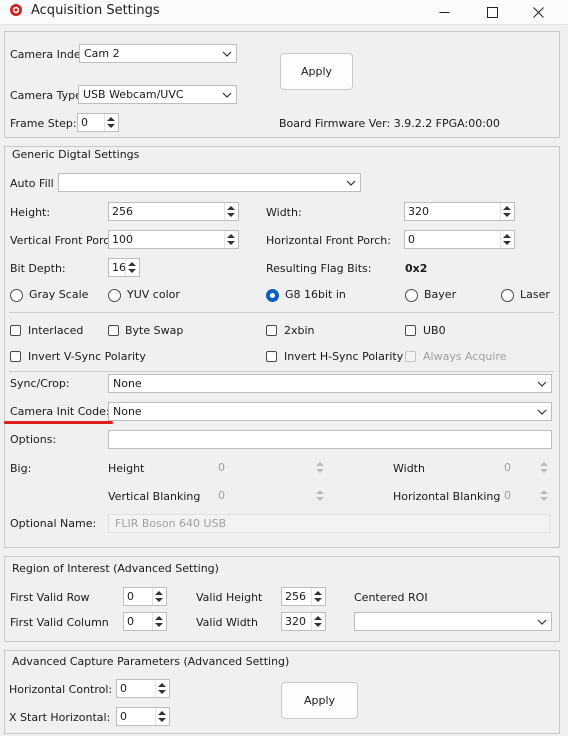  I want to click on first-valid-column-spinner: 0, so click(145, 621).